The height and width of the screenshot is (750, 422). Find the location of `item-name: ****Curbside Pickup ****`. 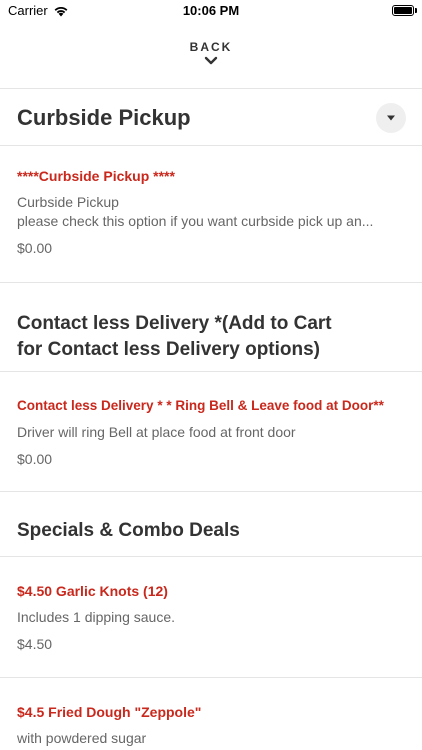

item-name: ****Curbside Pickup **** is located at coordinates (96, 176).